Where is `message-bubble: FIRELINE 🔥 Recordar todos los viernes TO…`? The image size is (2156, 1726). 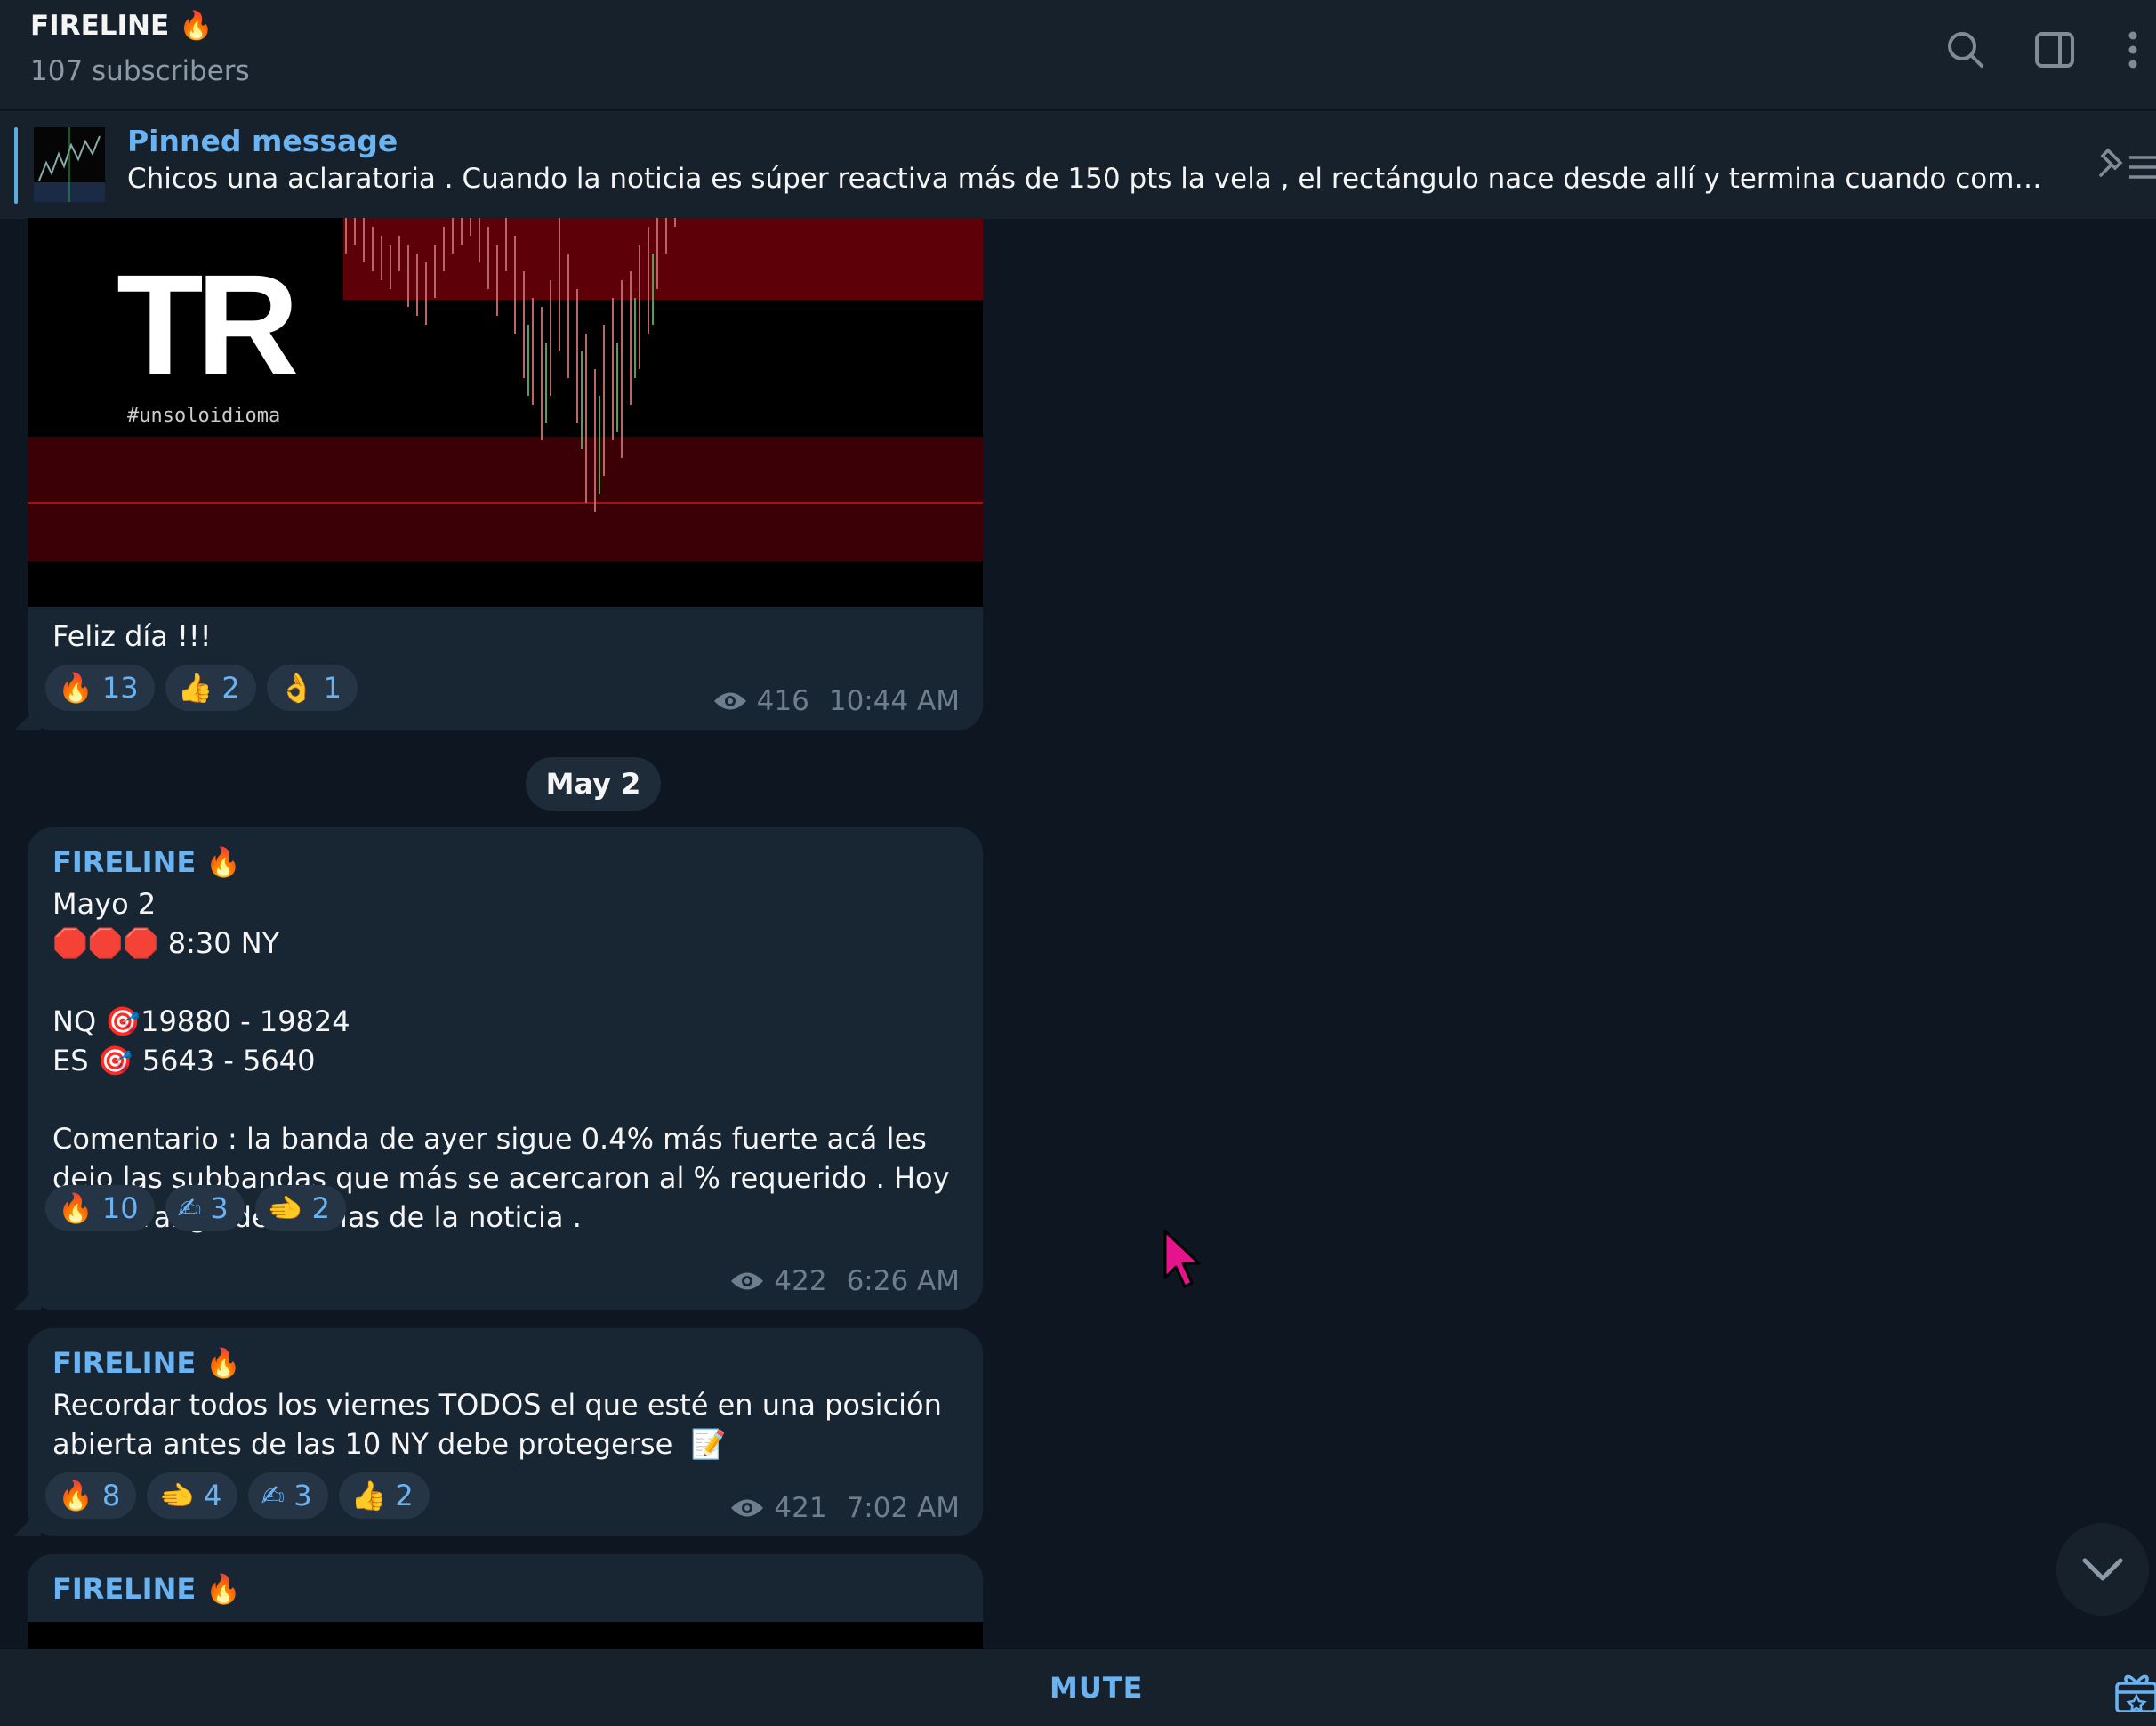
message-bubble: FIRELINE 🔥 Recordar todos los viernes TO… is located at coordinates (505, 1432).